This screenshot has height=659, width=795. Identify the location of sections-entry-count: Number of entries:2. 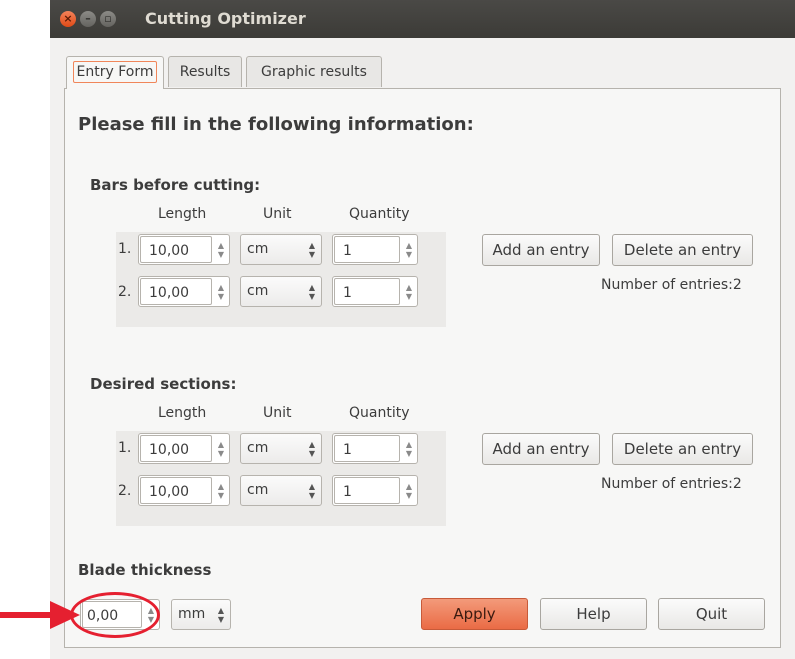
(671, 484).